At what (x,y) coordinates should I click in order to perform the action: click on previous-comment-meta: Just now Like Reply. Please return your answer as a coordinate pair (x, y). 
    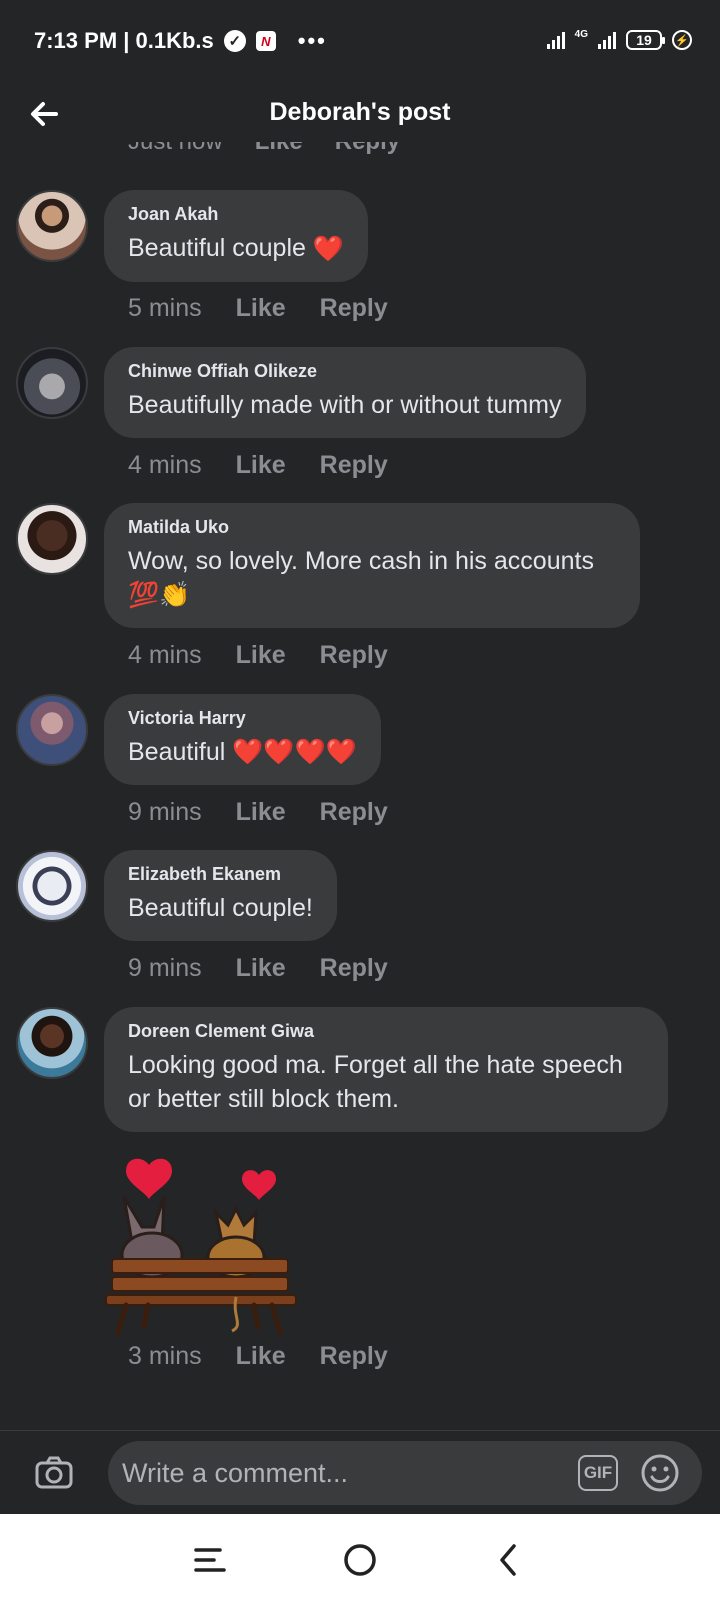
    Looking at the image, I should click on (264, 149).